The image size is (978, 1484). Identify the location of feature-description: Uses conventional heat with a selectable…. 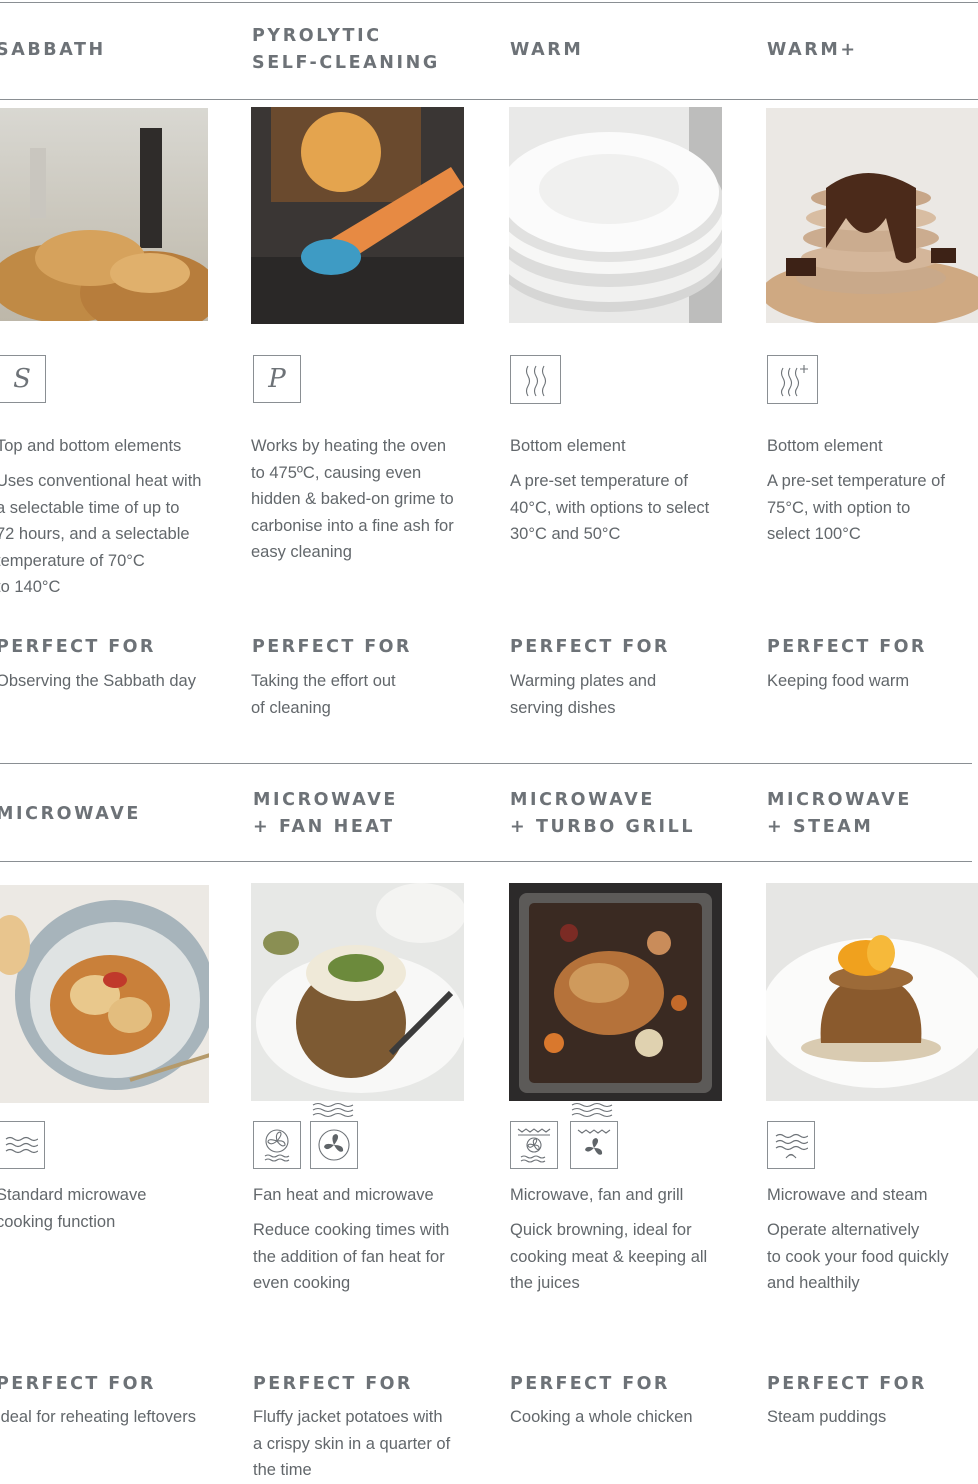
(101, 534).